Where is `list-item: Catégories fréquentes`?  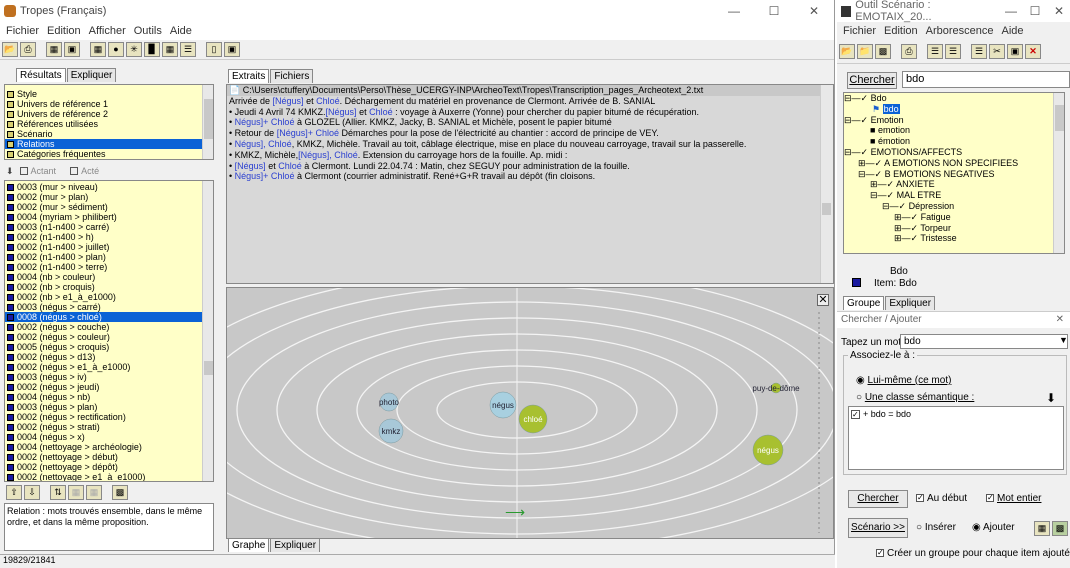
list-item: Catégories fréquentes is located at coordinates (109, 154).